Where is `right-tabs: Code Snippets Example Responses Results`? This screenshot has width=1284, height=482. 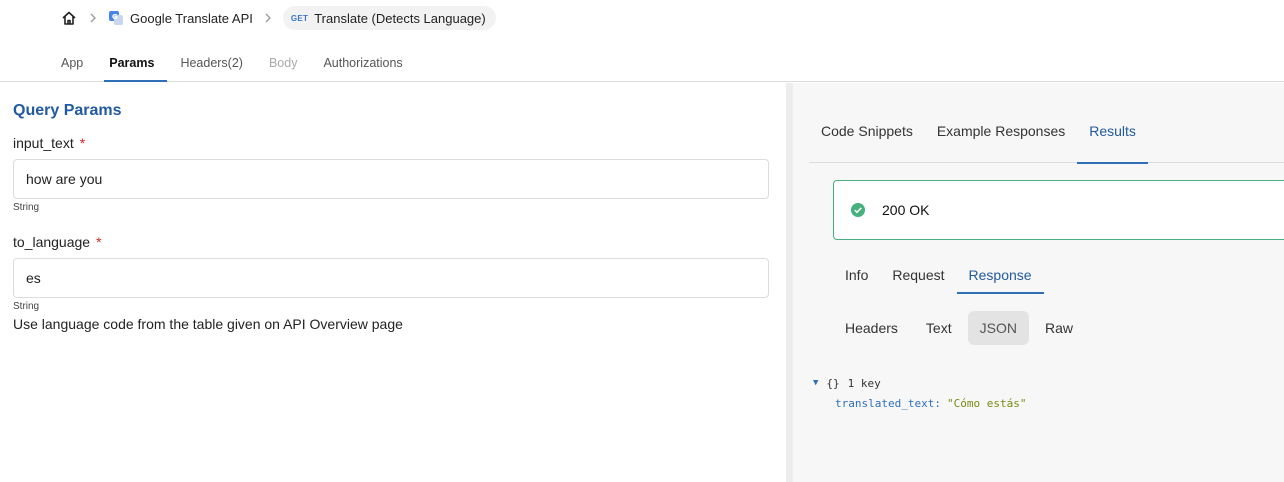
right-tabs: Code Snippets Example Responses Results is located at coordinates (1046, 138).